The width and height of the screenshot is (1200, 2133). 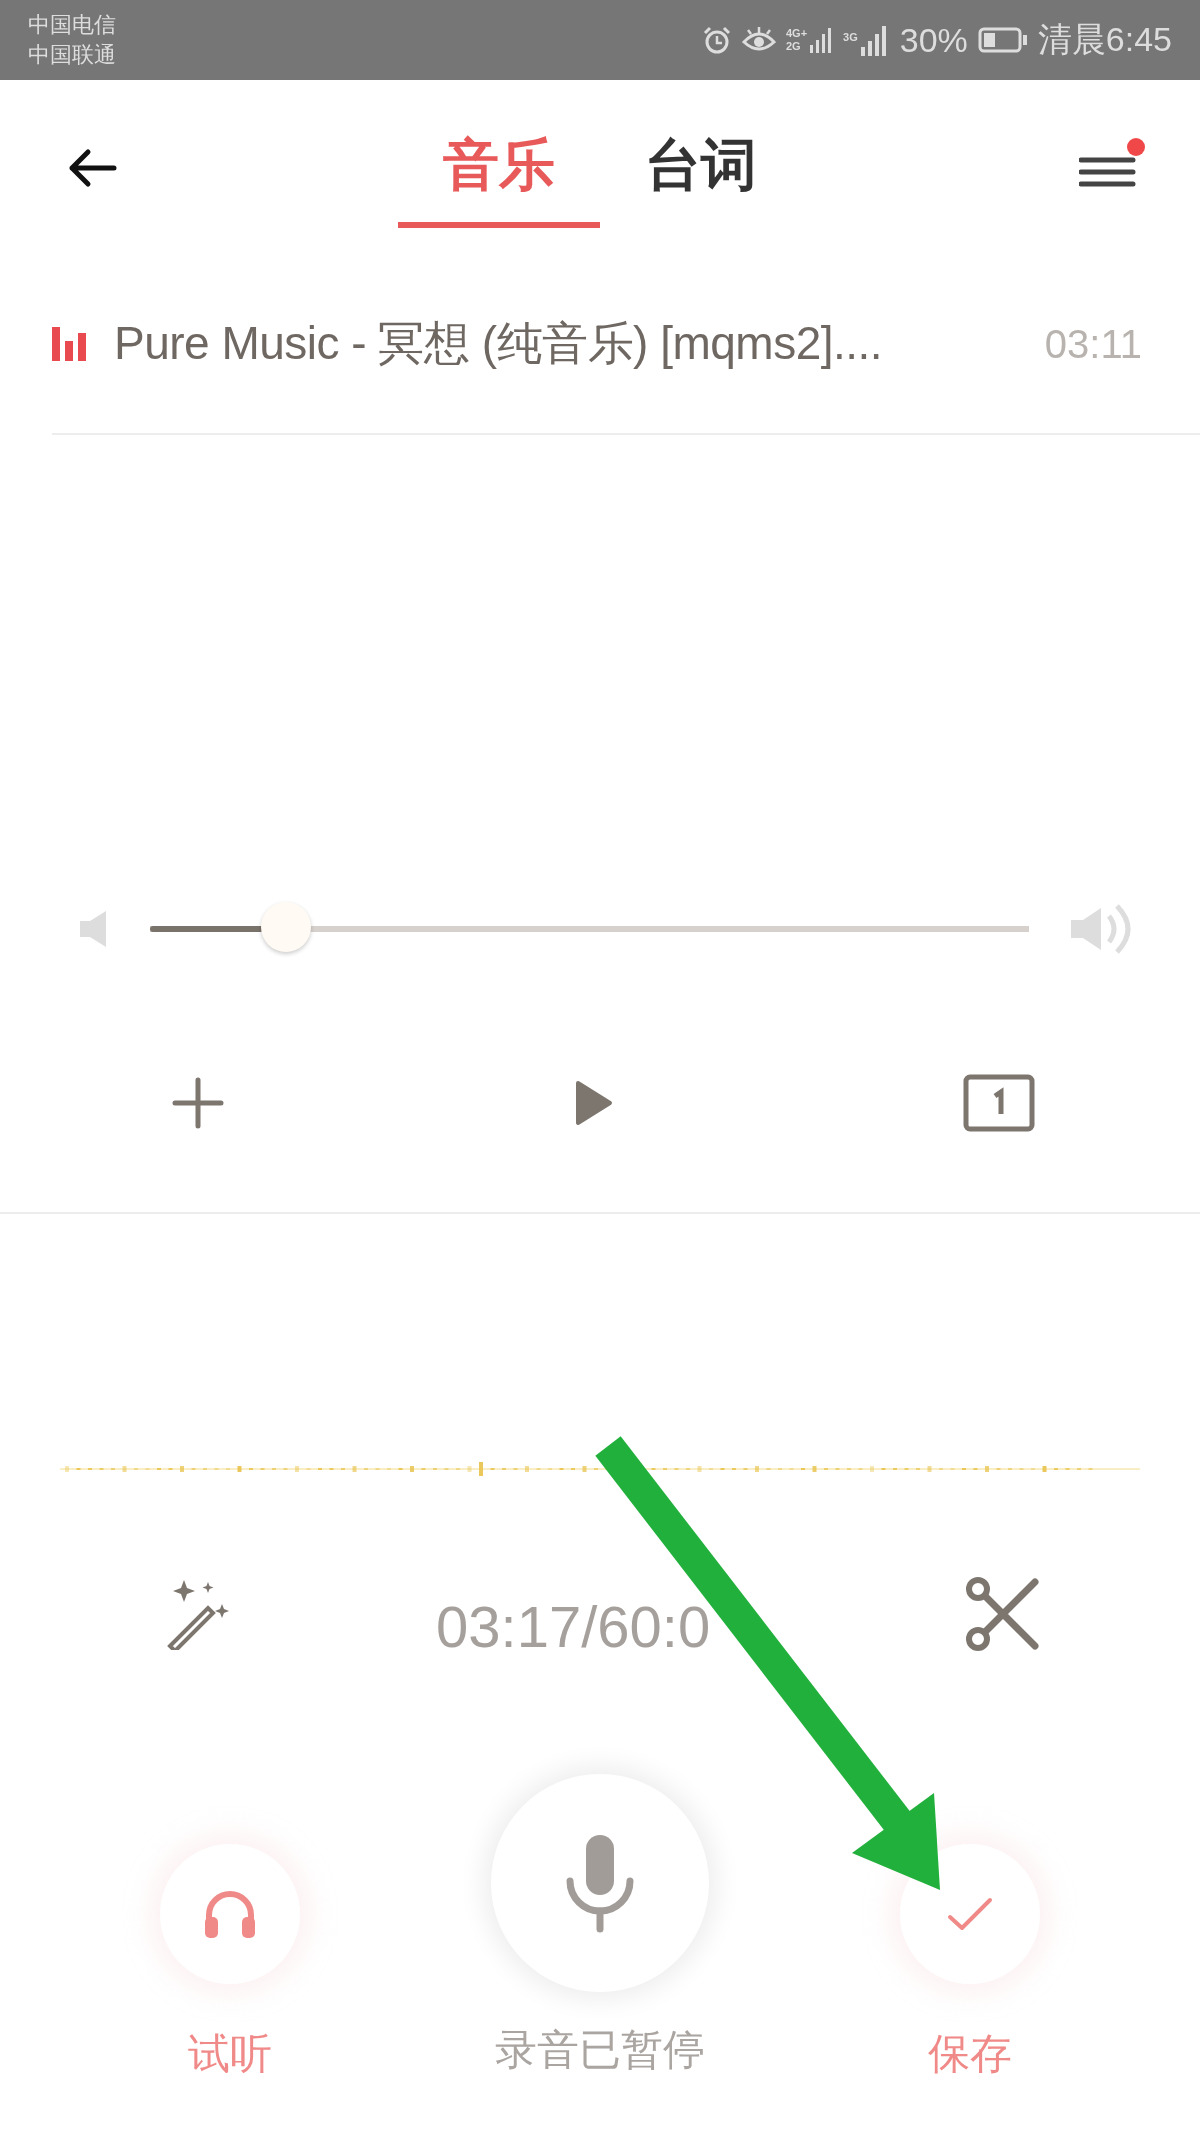 I want to click on track-duration: 03:11, so click(x=1093, y=344).